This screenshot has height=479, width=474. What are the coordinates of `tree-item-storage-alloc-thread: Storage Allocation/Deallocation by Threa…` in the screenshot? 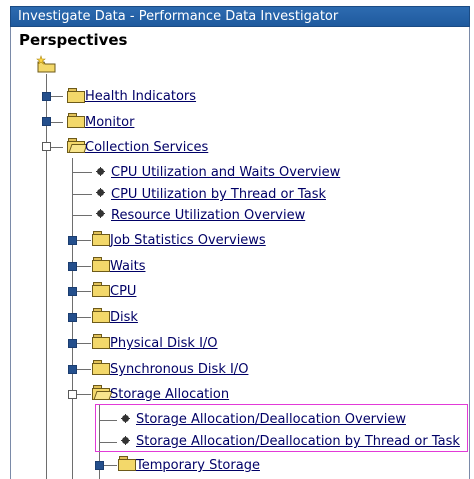 It's located at (298, 442).